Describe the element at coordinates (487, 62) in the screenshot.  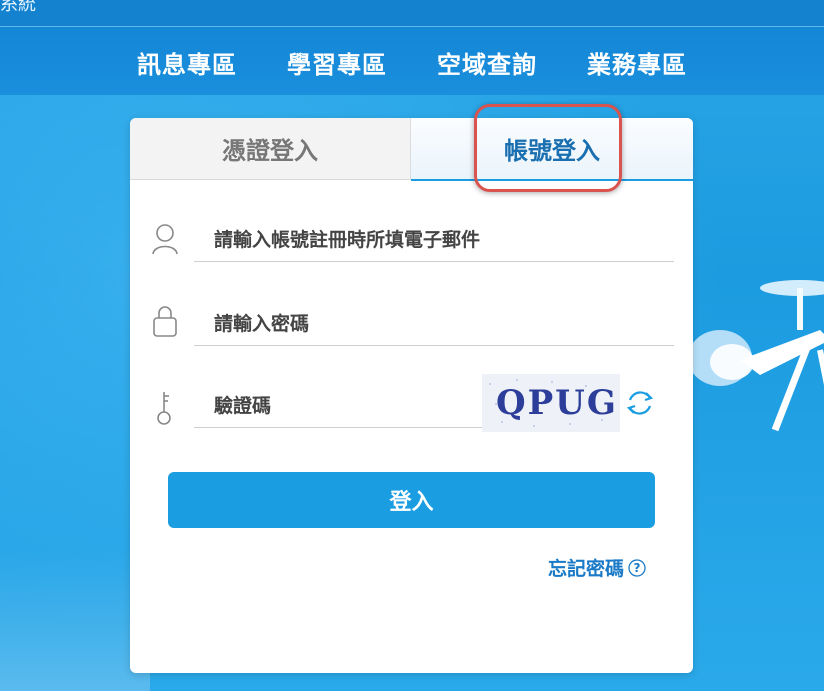
I see `nav-item-airspace: 空域查詢` at that location.